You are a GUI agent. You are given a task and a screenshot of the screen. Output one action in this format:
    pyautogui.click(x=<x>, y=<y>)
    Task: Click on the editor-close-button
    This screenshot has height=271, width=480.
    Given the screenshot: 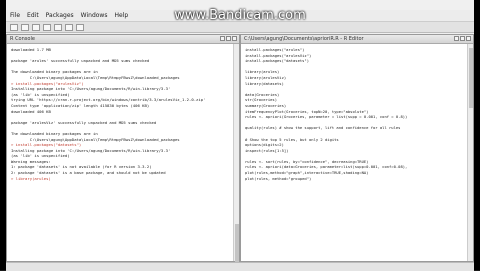 What is the action you would take?
    pyautogui.click(x=468, y=38)
    